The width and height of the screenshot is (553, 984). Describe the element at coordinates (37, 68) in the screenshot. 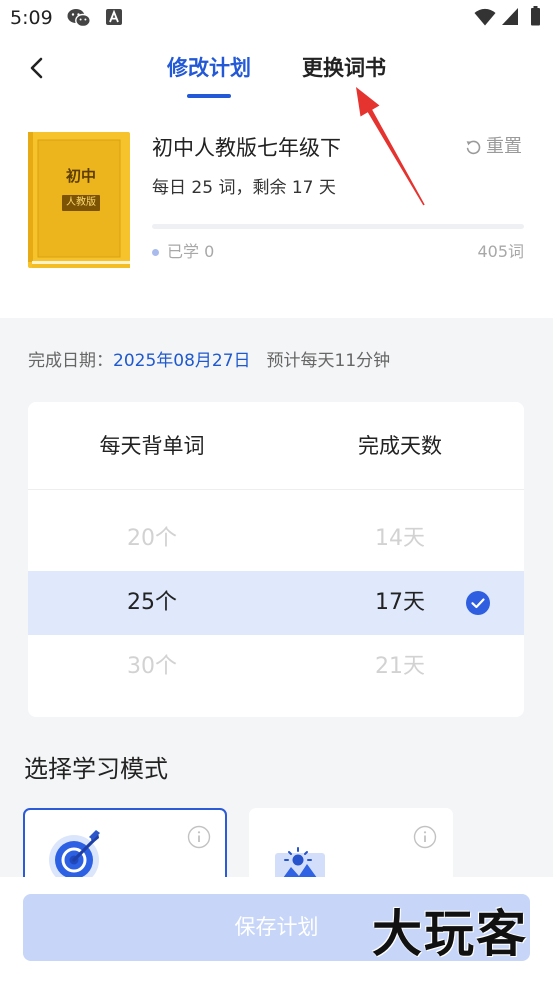

I see `back-chevron-left-icon` at that location.